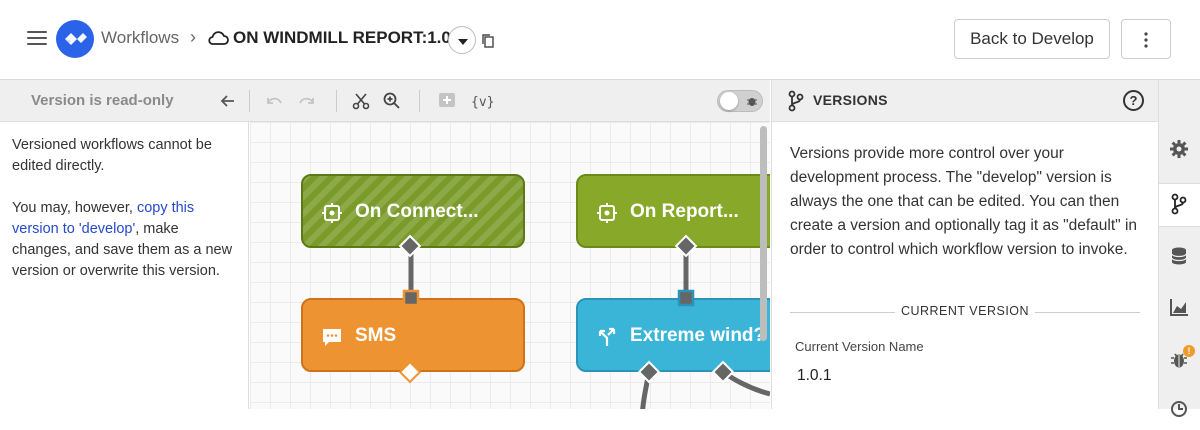  Describe the element at coordinates (1032, 39) in the screenshot. I see `back-to-develop-button: Back to Develop` at that location.